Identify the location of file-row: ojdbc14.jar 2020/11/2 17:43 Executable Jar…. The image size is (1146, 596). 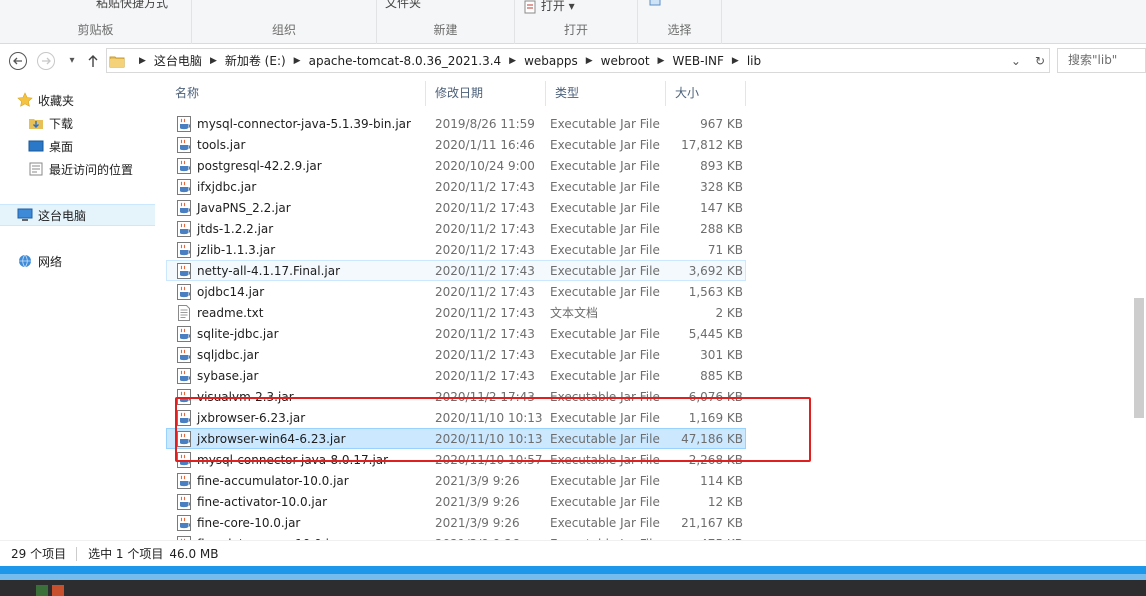
(456, 291).